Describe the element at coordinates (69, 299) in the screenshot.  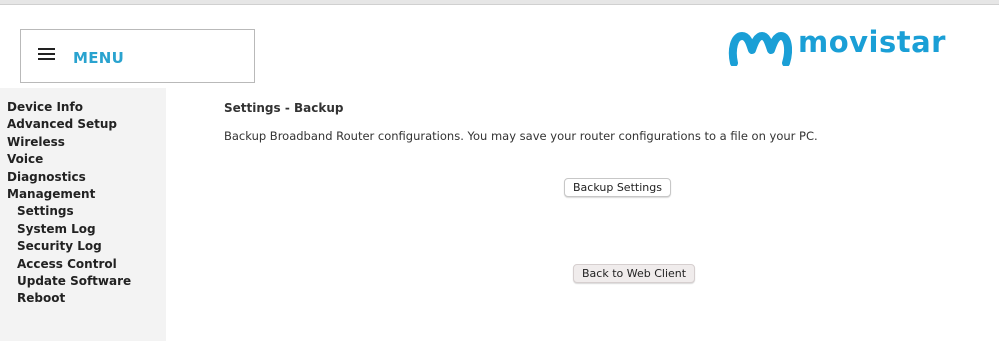
I see `sidebar-item-reboot: Reboot` at that location.